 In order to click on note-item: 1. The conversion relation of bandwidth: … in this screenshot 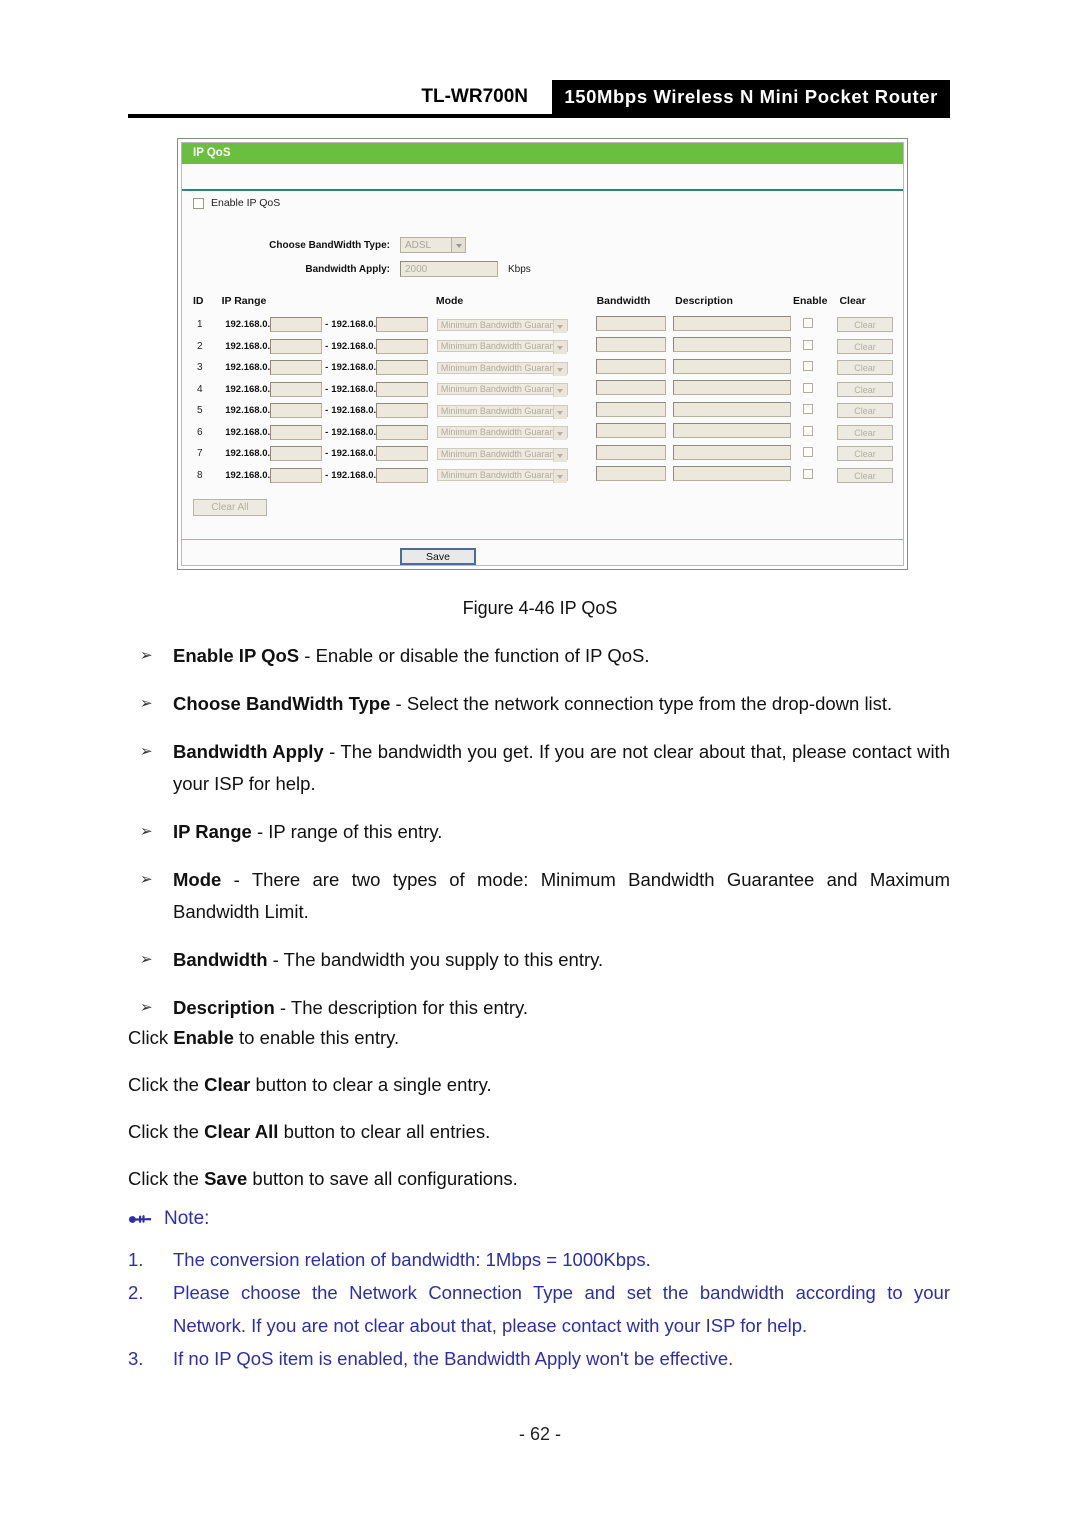, I will do `click(539, 1259)`.